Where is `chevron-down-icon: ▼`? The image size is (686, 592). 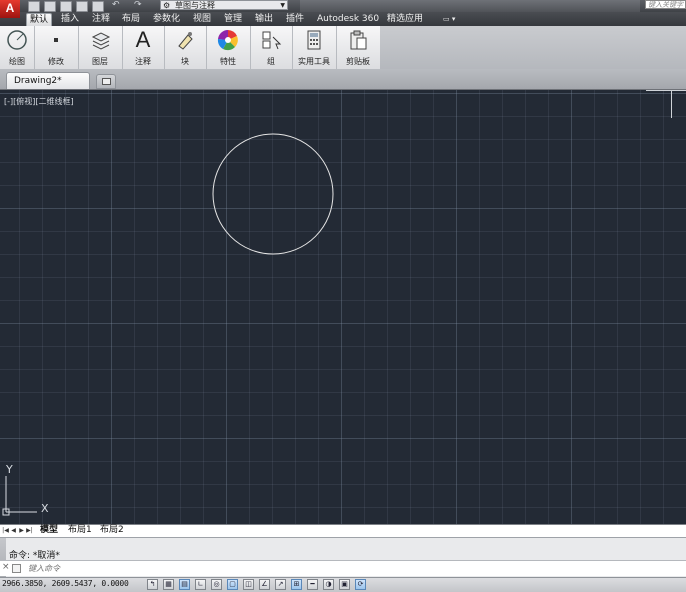 chevron-down-icon: ▼ is located at coordinates (282, 5).